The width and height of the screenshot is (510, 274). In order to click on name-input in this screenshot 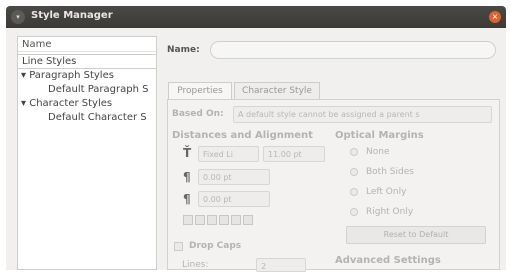, I will do `click(353, 50)`.